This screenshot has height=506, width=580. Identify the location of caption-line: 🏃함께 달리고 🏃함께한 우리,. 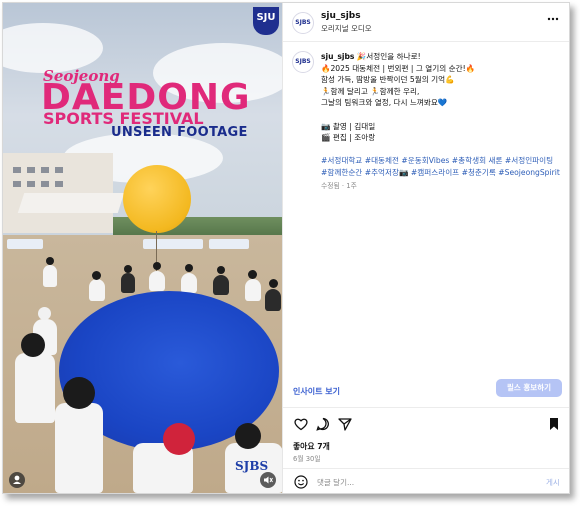
(370, 91).